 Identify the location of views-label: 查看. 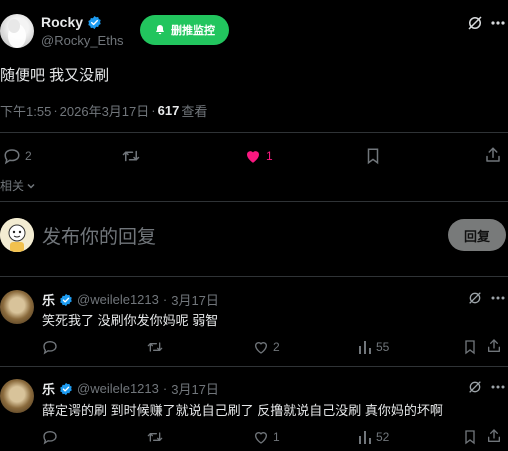
(194, 111).